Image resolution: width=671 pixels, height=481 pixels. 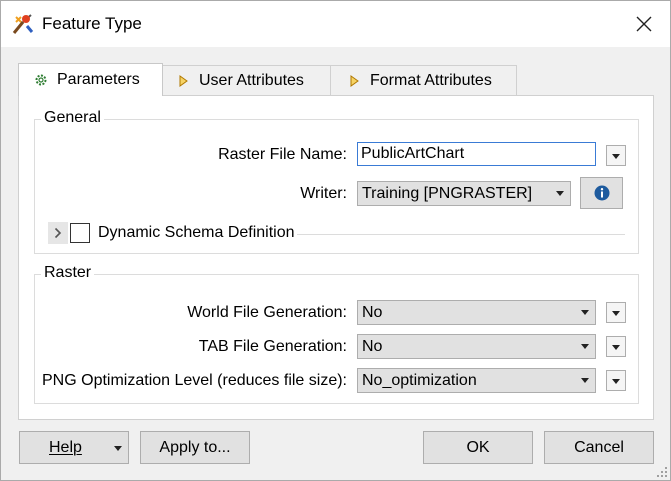 I want to click on png-optimization-value: No_optimization, so click(x=419, y=380).